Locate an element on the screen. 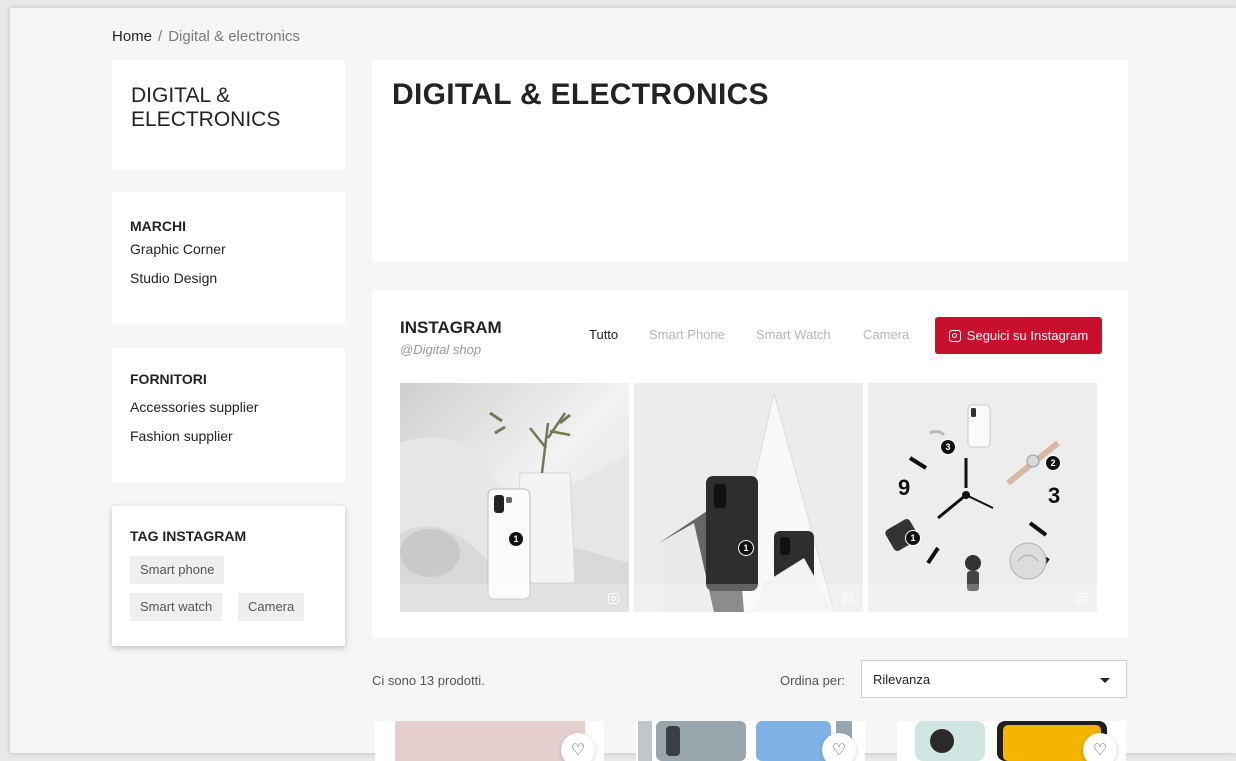  supplier-link-fashion: Fashion supplier is located at coordinates (181, 436).